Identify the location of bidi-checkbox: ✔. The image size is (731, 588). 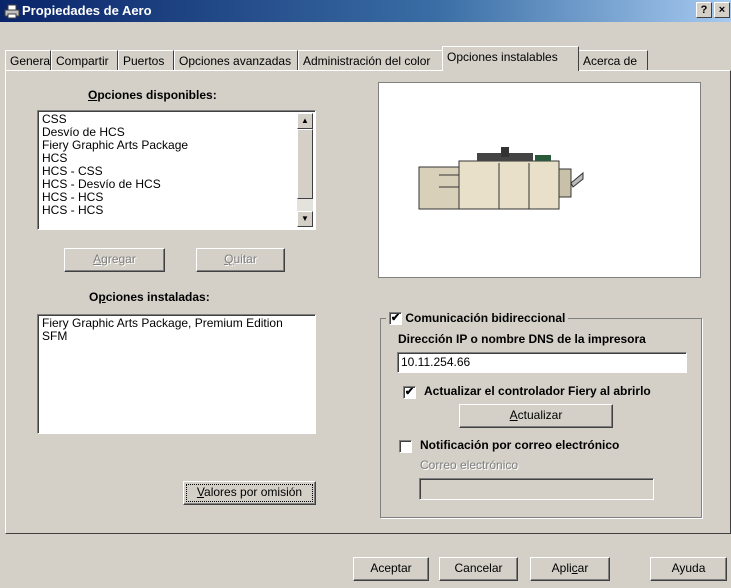
(395, 319).